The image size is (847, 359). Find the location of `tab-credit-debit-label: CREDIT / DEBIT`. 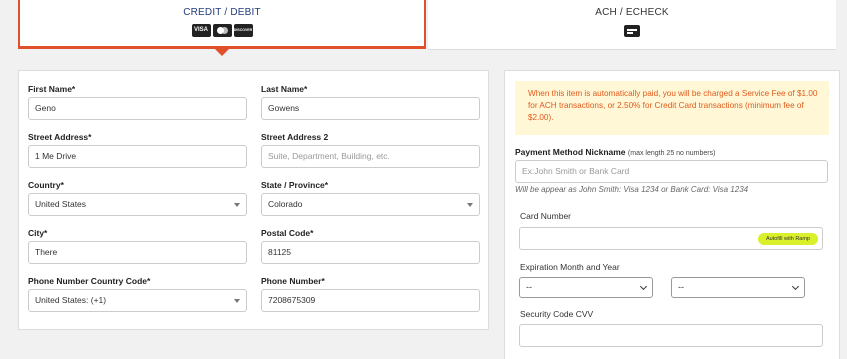

tab-credit-debit-label: CREDIT / DEBIT is located at coordinates (222, 12).